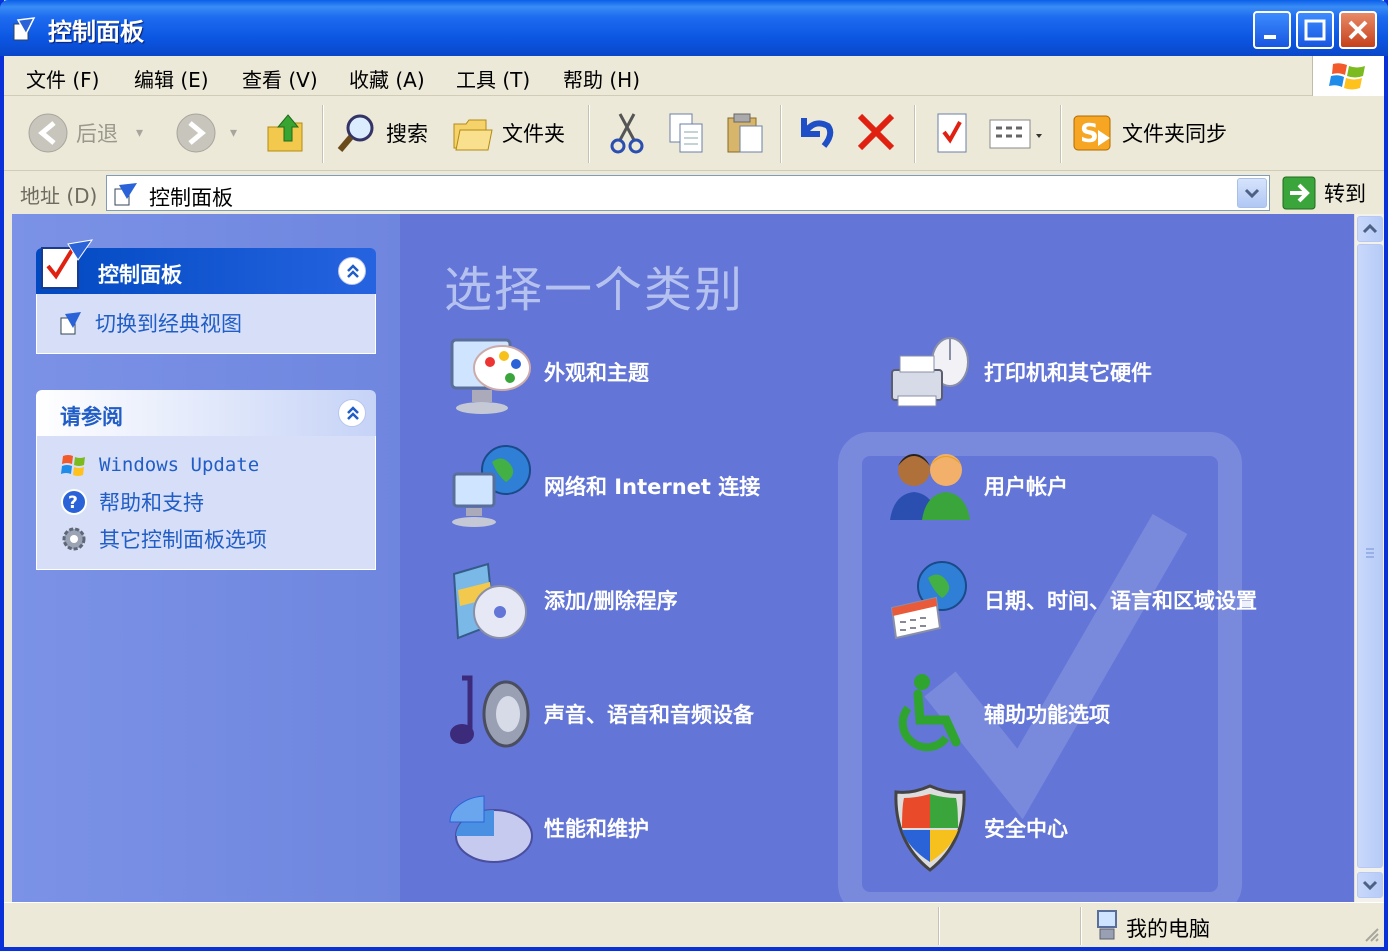 This screenshot has width=1388, height=951. I want to click on address-dropdown-button, so click(1252, 193).